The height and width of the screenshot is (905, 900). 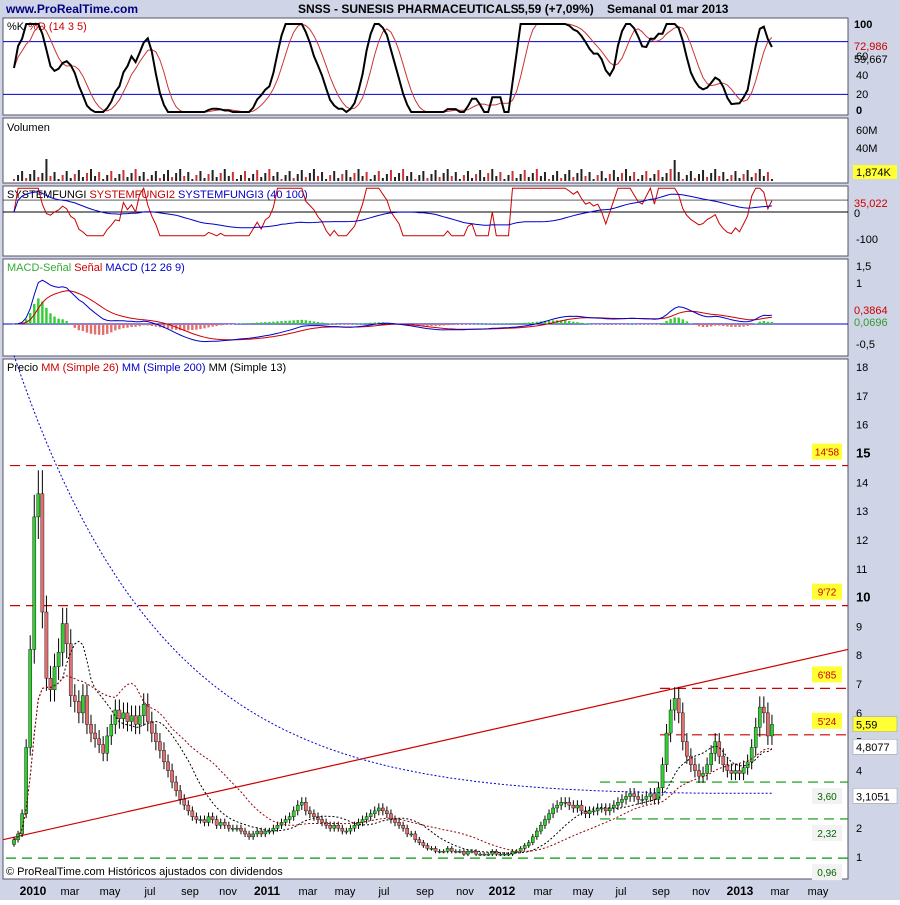 What do you see at coordinates (873, 797) in the screenshot?
I see `ma200-badge: 3,1051` at bounding box center [873, 797].